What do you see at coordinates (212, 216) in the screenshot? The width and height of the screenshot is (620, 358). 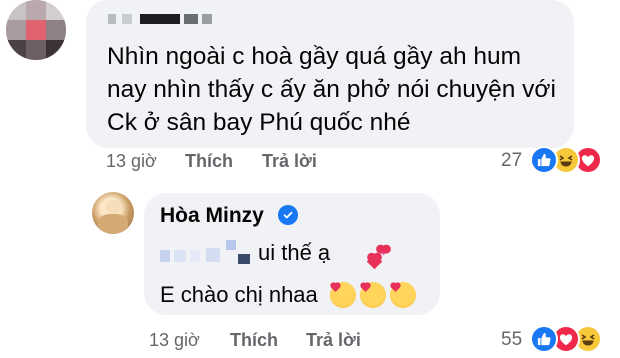 I see `reply-author-name: Hòa Minzy` at bounding box center [212, 216].